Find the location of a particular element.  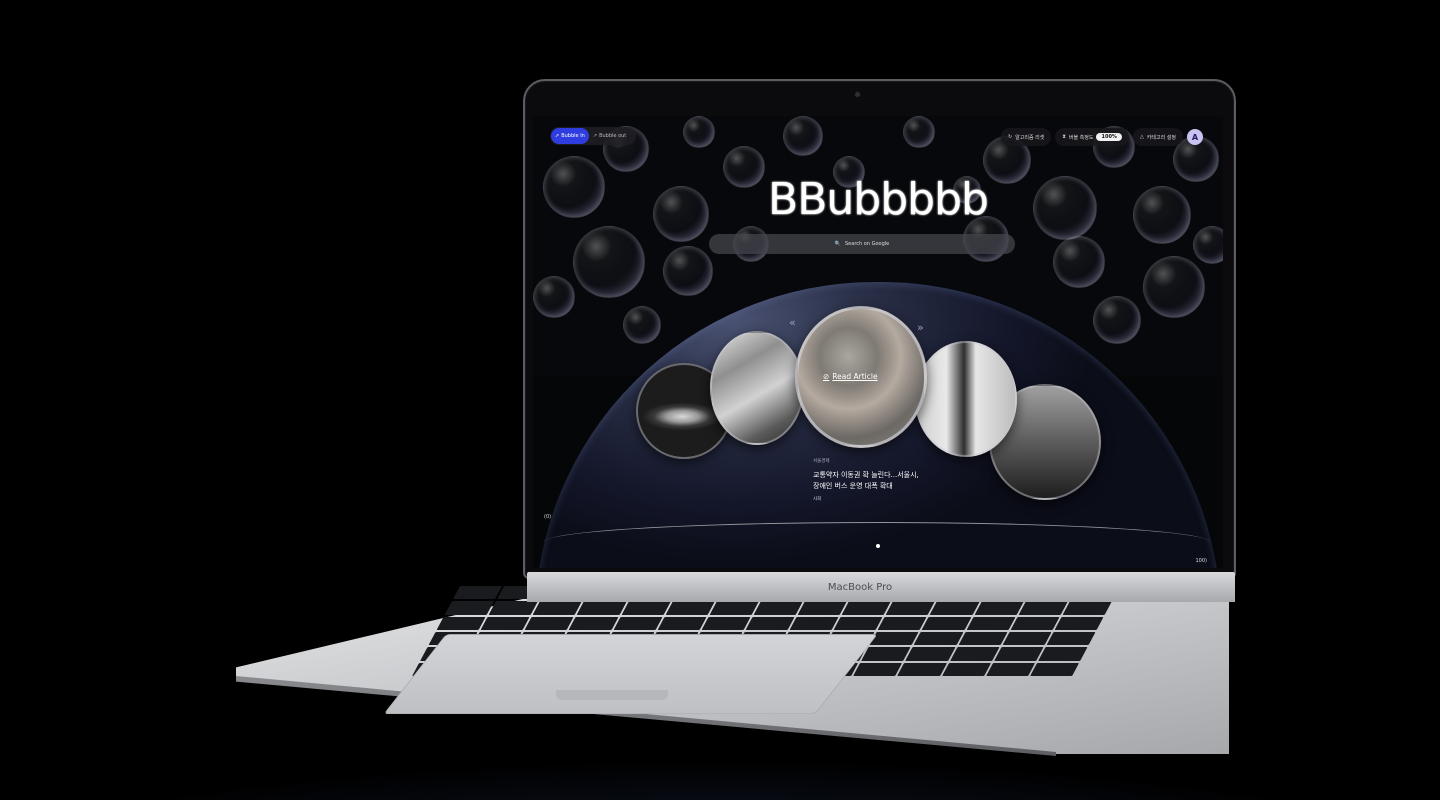

carousel-next-button: » is located at coordinates (920, 327).